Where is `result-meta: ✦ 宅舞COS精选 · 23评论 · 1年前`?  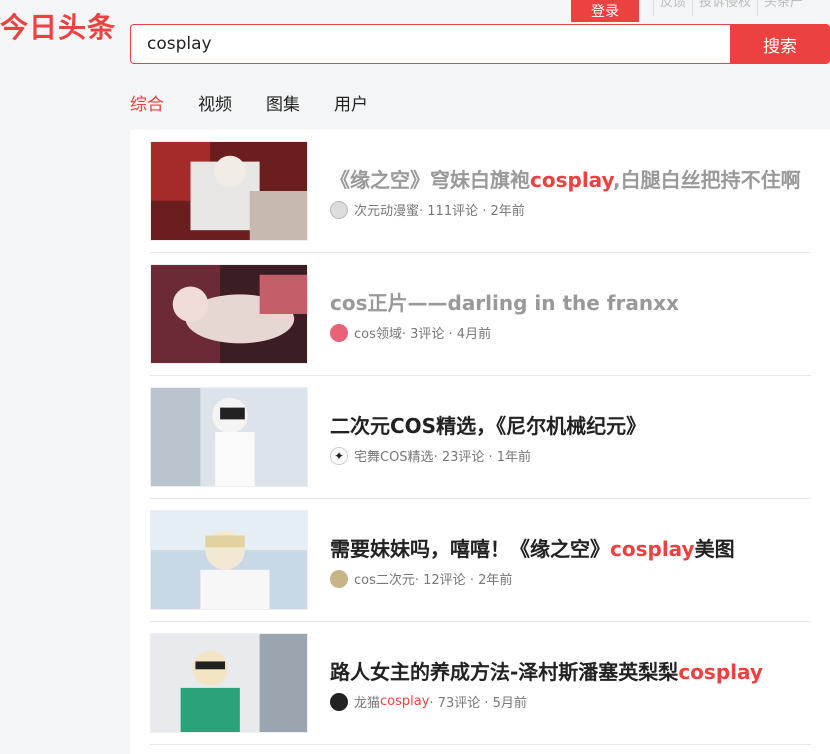
result-meta: ✦ 宅舞COS精选 · 23评论 · 1年前 is located at coordinates (430, 455).